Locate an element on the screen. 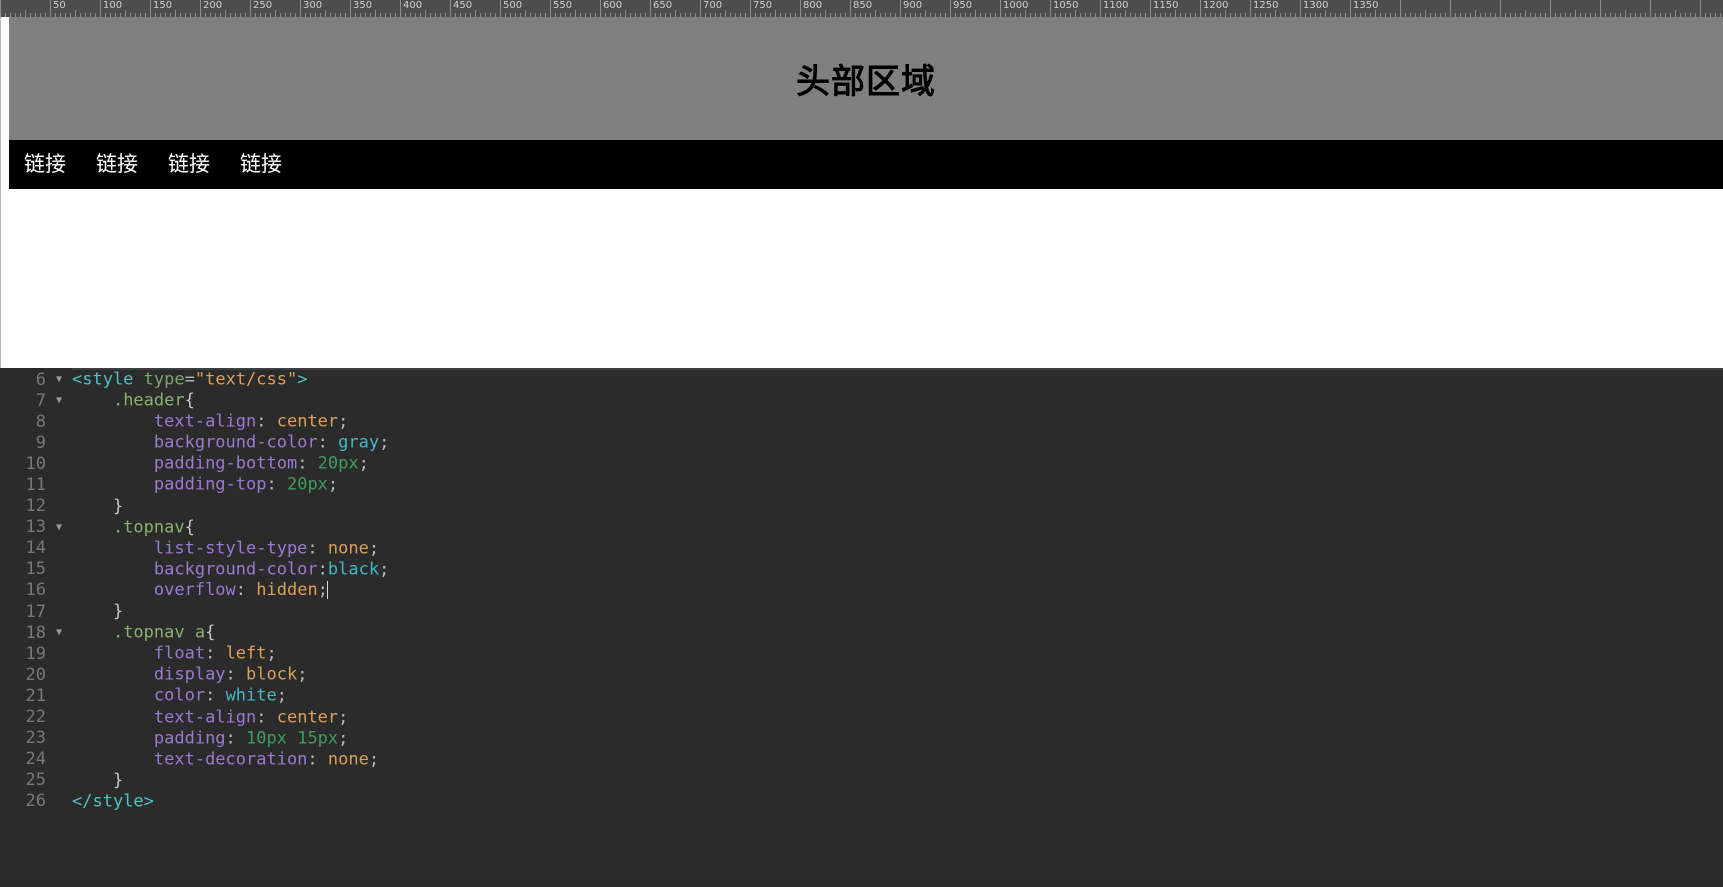 This screenshot has width=1723, height=887. code-line: 10 padding-bottom: 20px; is located at coordinates (861, 463).